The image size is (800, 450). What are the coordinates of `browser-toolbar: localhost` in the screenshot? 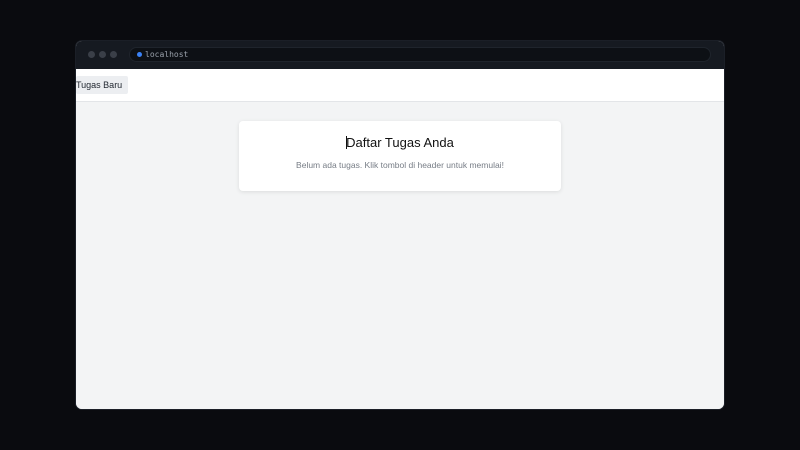 It's located at (400, 55).